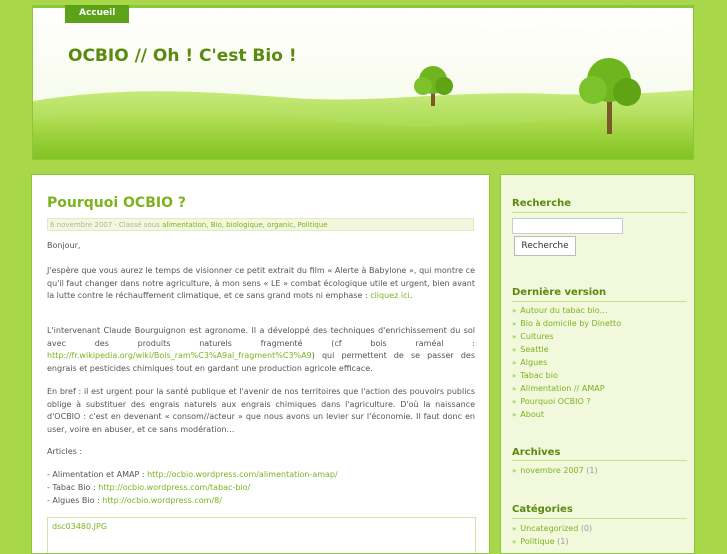 The width and height of the screenshot is (727, 554). Describe the element at coordinates (558, 13) in the screenshot. I see `nav-cultures: Cultures` at that location.